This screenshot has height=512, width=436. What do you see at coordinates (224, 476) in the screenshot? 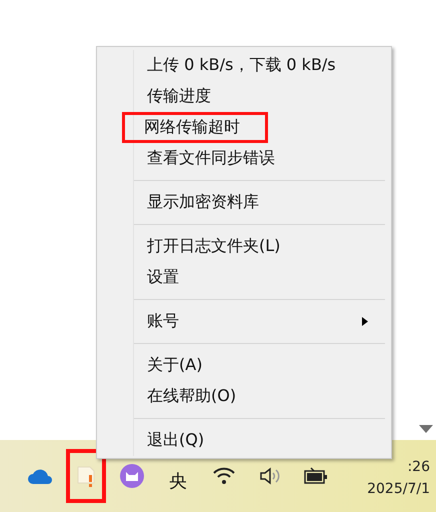
I see `wifi-icon` at bounding box center [224, 476].